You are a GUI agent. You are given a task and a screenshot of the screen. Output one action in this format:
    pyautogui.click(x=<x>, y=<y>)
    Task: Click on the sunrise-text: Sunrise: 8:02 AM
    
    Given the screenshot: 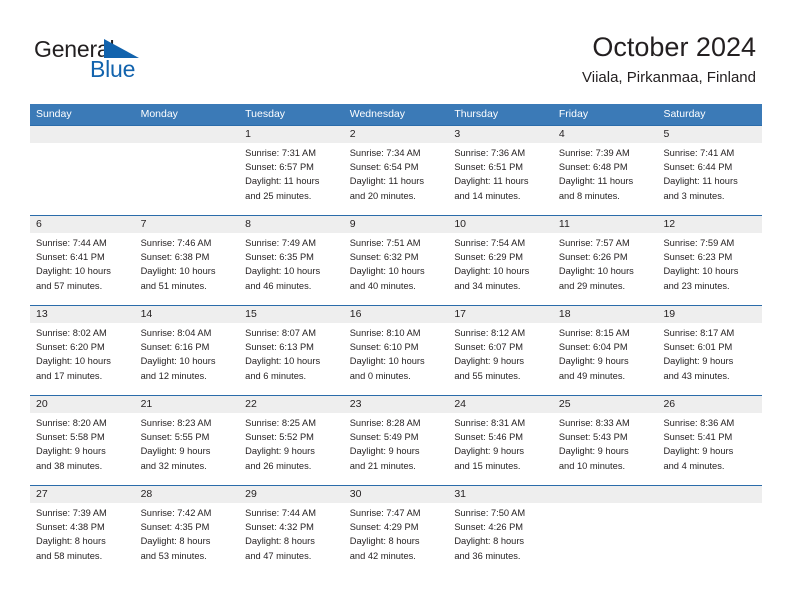 What is the action you would take?
    pyautogui.click(x=71, y=333)
    